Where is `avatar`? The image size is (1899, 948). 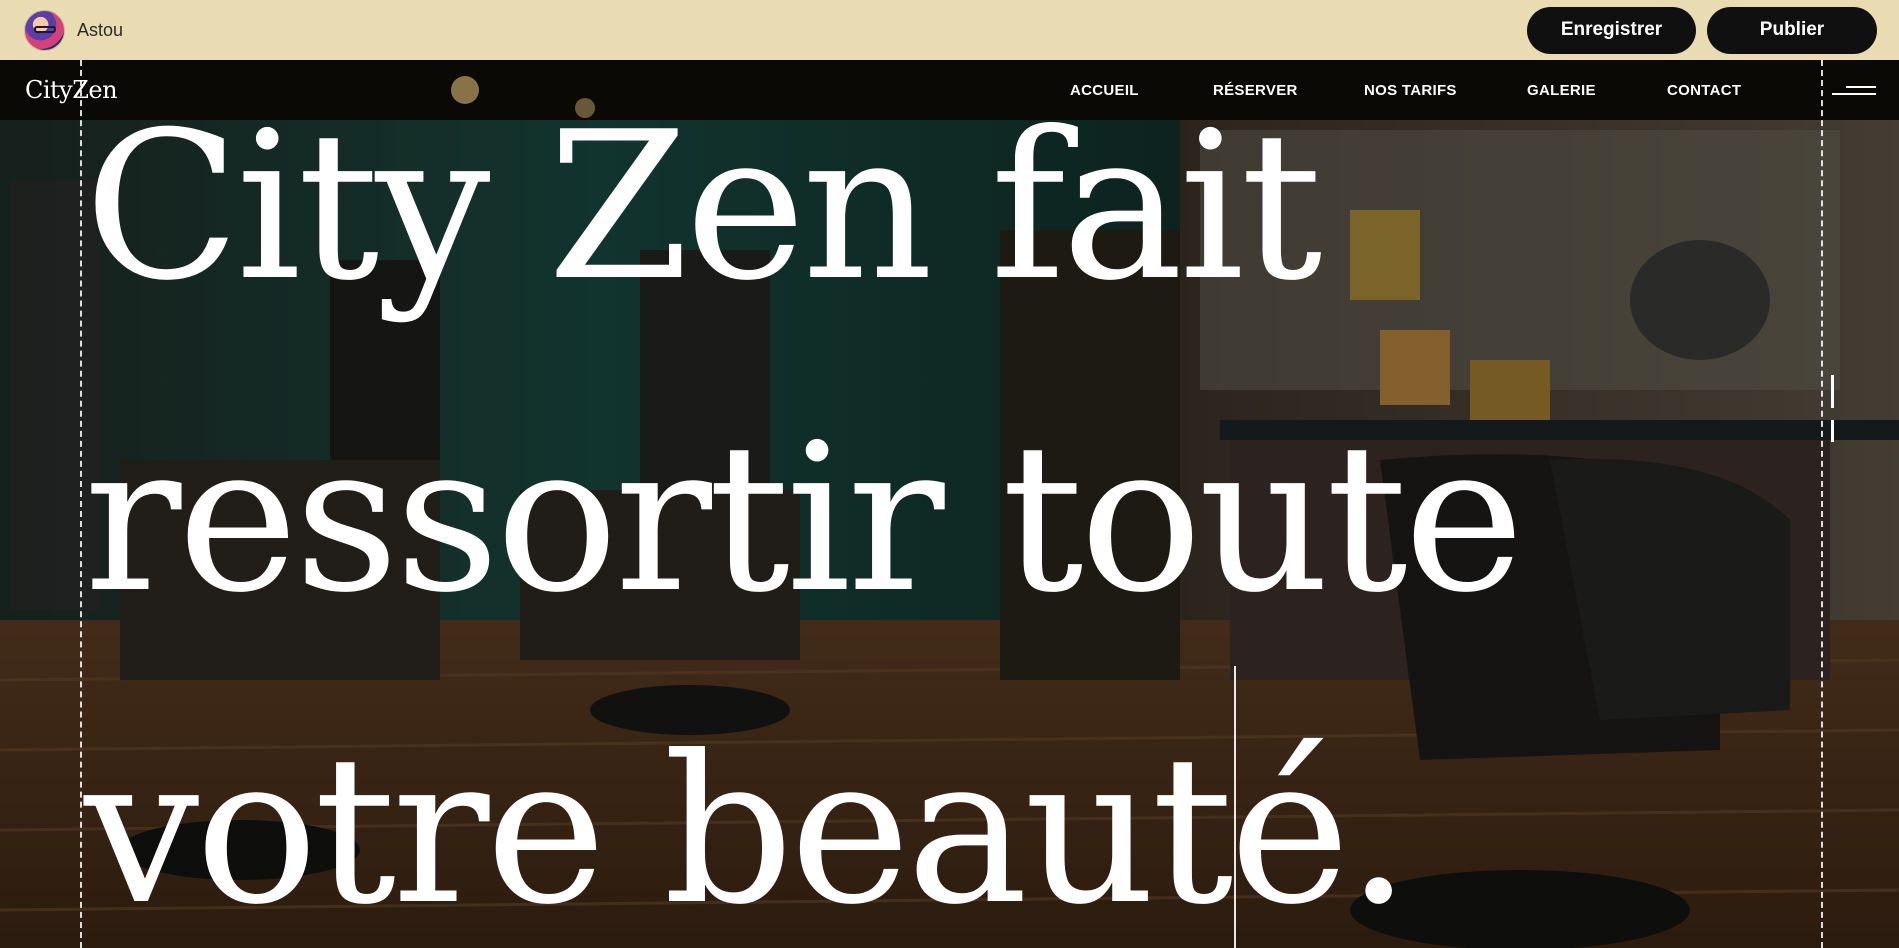 avatar is located at coordinates (44, 30).